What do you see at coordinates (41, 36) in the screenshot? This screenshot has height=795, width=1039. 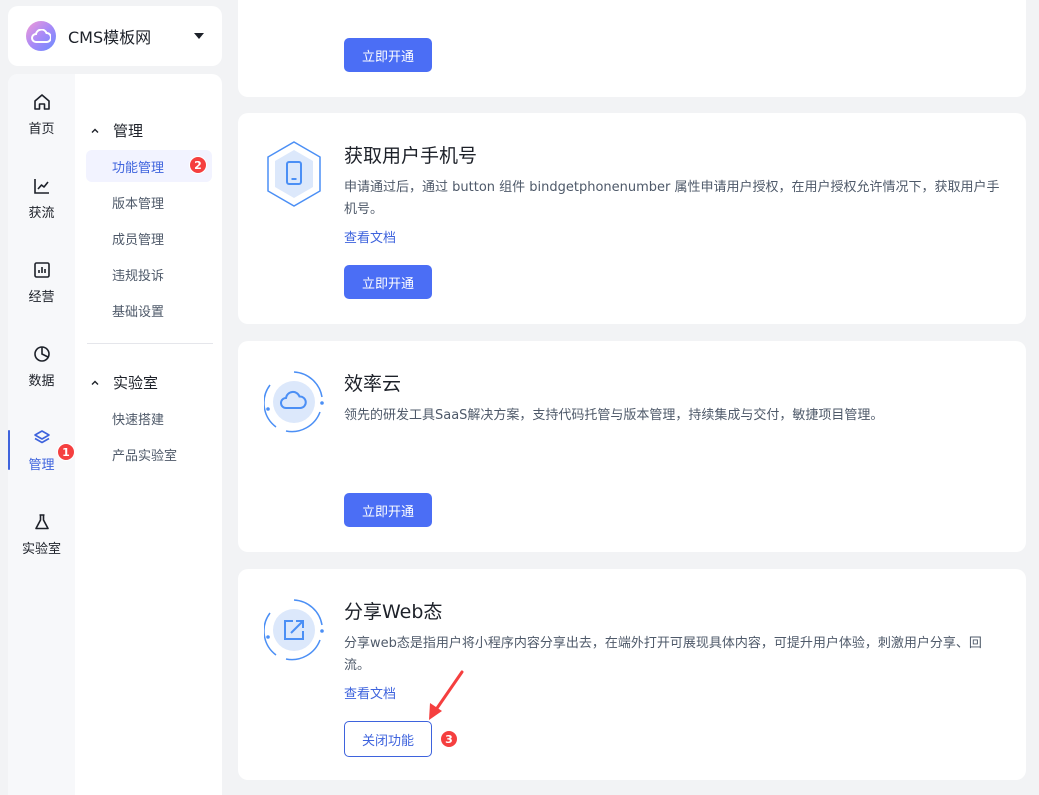 I see `brand-logo-icon` at bounding box center [41, 36].